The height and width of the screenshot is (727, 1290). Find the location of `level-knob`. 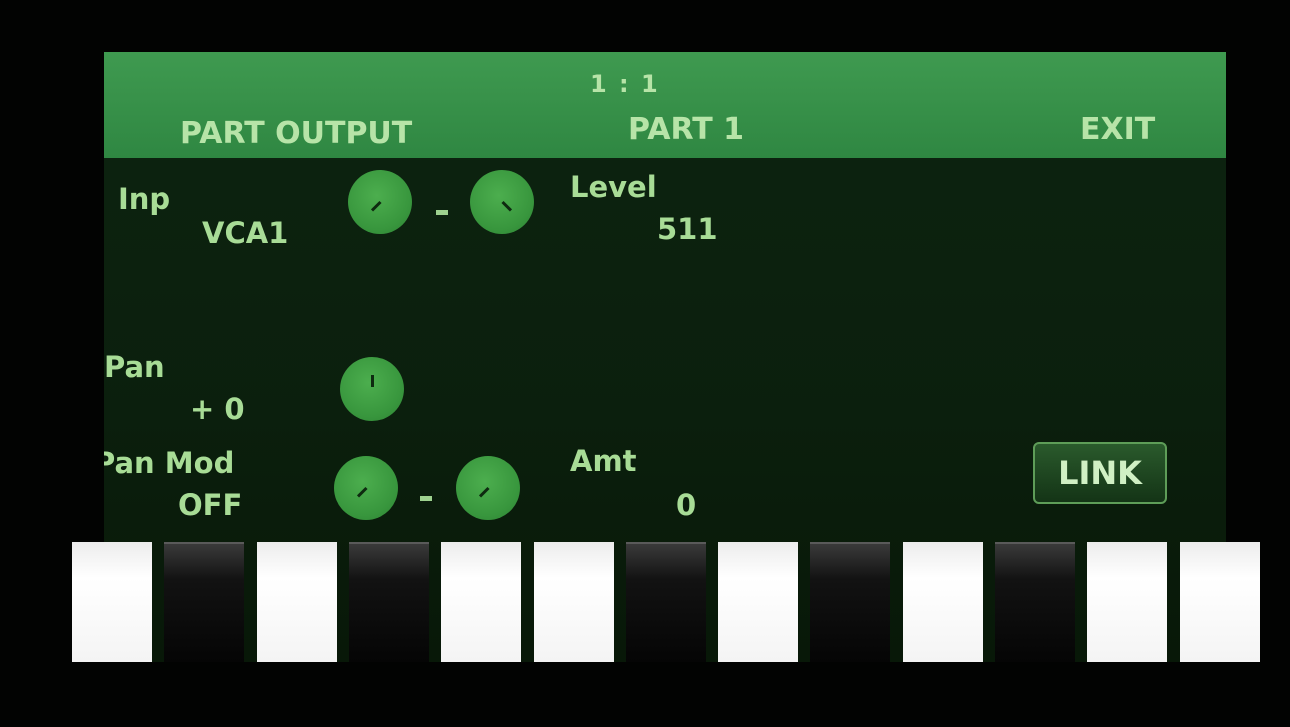

level-knob is located at coordinates (502, 202).